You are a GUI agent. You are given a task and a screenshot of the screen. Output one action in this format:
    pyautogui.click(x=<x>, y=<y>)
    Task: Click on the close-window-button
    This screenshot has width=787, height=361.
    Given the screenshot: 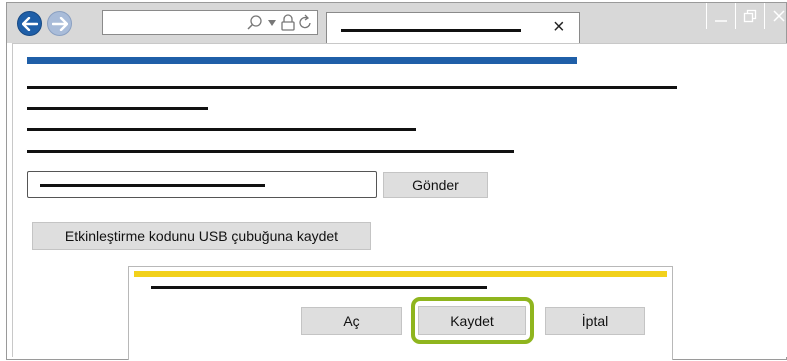 What is the action you would take?
    pyautogui.click(x=775, y=16)
    